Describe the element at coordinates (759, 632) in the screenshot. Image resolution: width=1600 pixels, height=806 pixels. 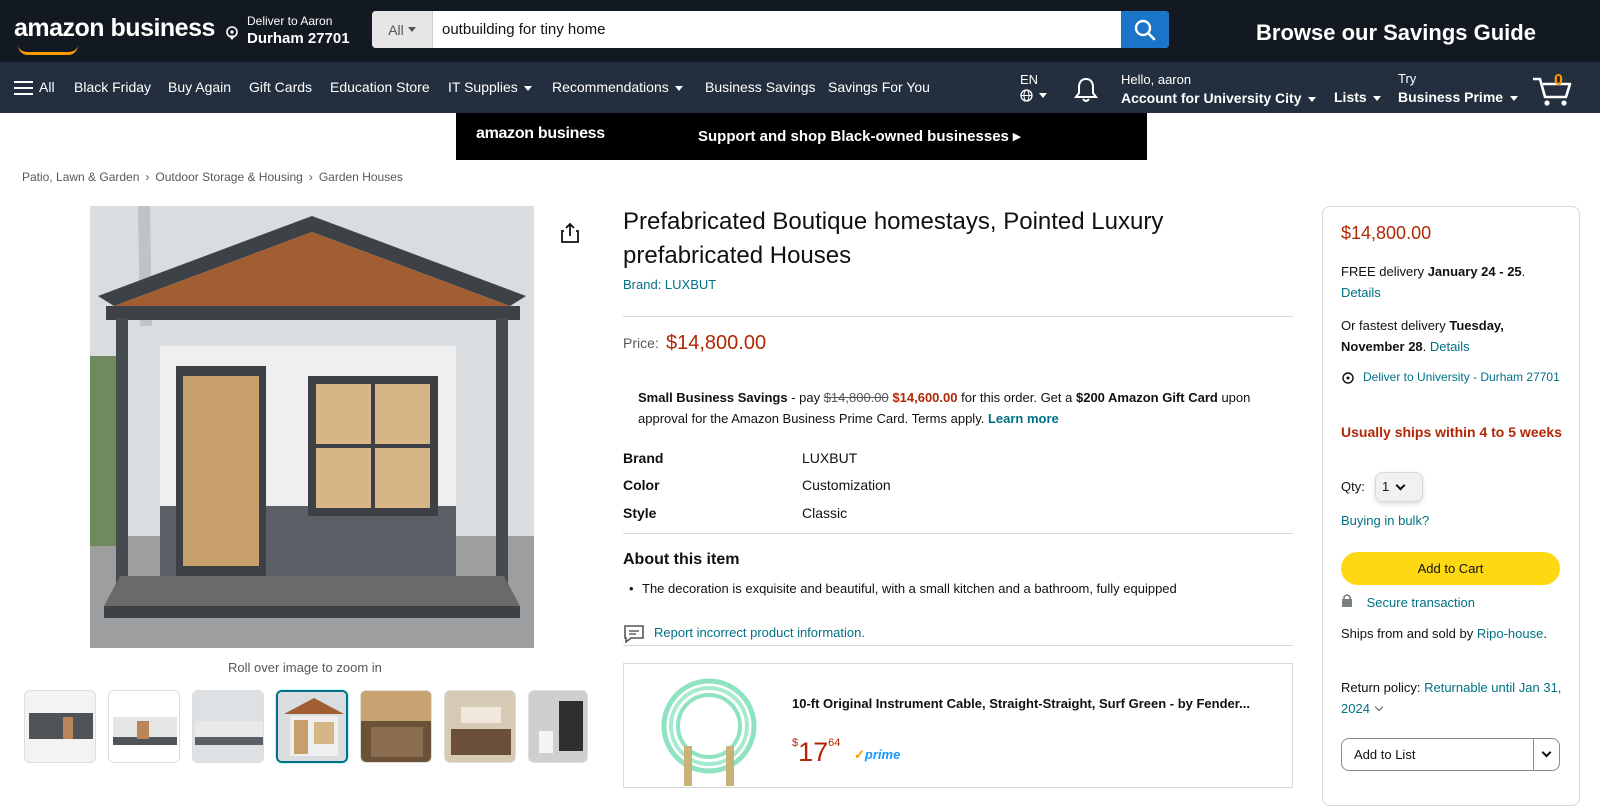
I see `report-link: Report incorrect product information.` at that location.